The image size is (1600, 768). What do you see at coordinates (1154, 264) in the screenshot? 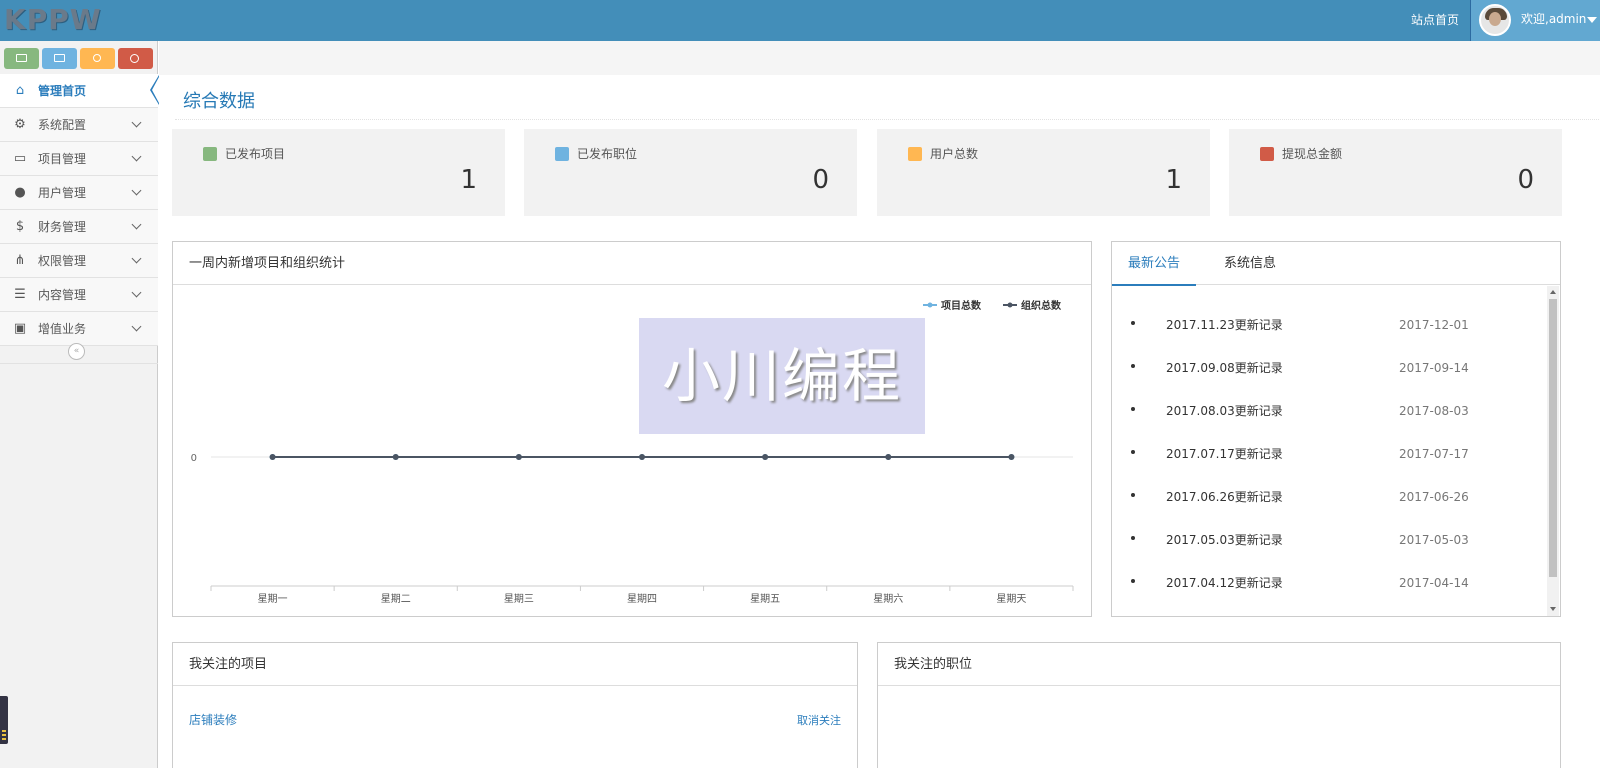
I see `tab-latest-notices: 最新公告` at bounding box center [1154, 264].